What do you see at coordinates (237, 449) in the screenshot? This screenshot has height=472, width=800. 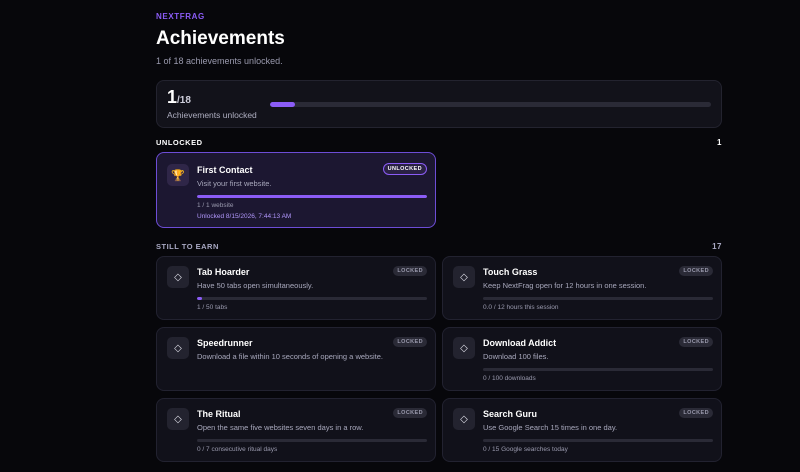 I see `achievement-progress-text: 0 / 7 consecutive ritual days` at bounding box center [237, 449].